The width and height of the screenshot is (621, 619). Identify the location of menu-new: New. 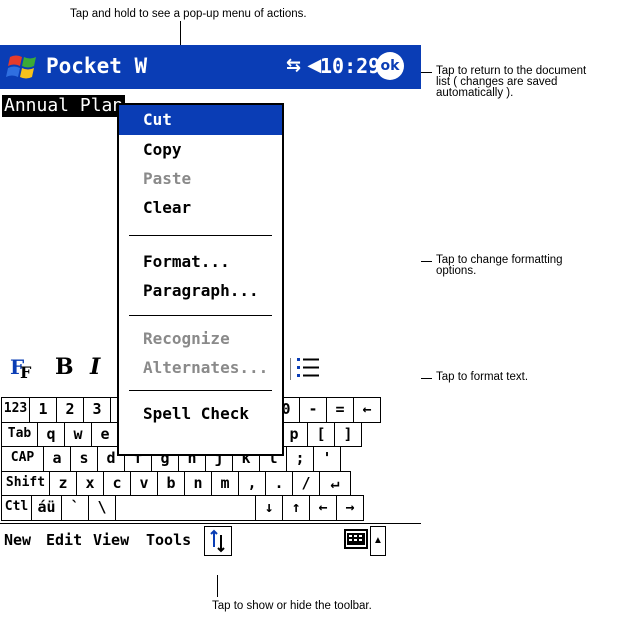
(17, 540).